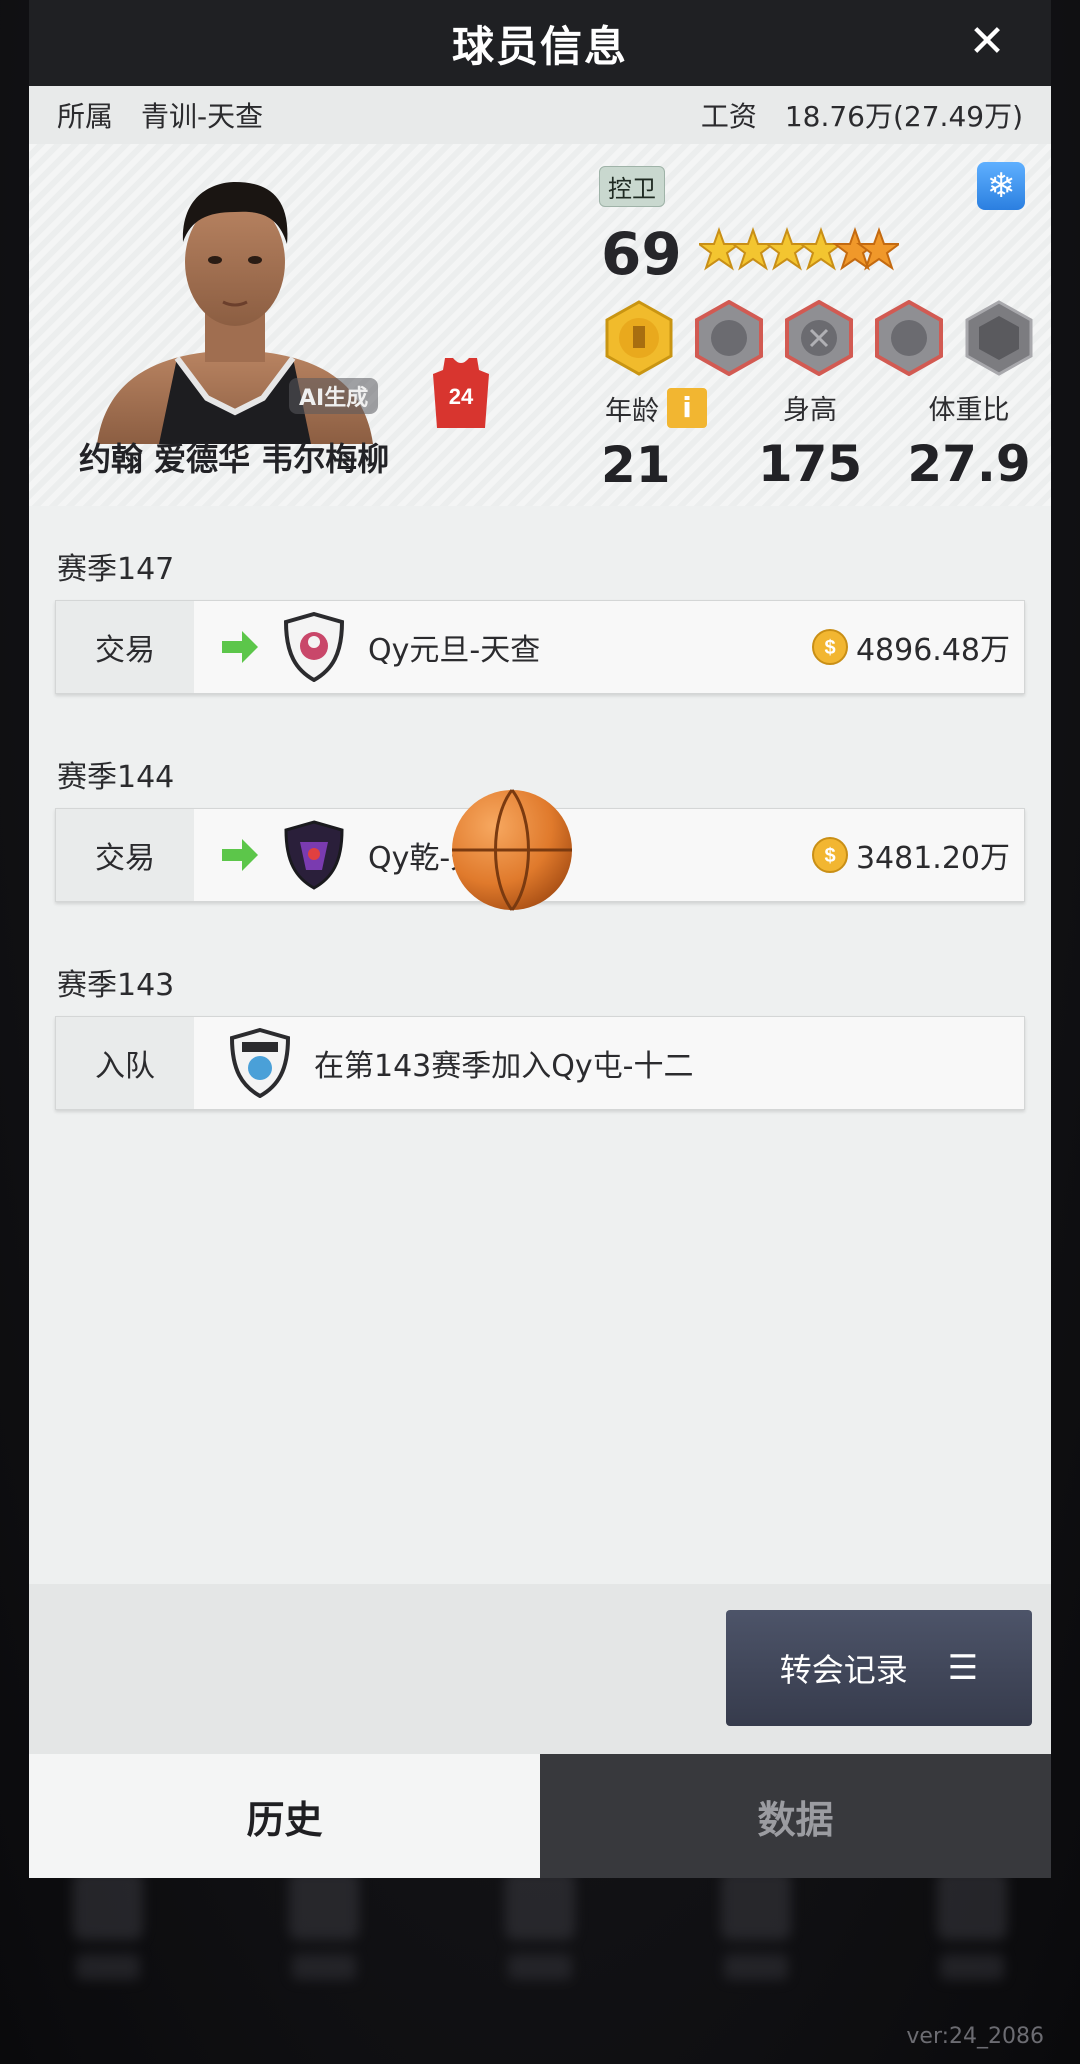  What do you see at coordinates (234, 459) in the screenshot?
I see `player-name: 约翰 爱德华 韦尔梅柳` at bounding box center [234, 459].